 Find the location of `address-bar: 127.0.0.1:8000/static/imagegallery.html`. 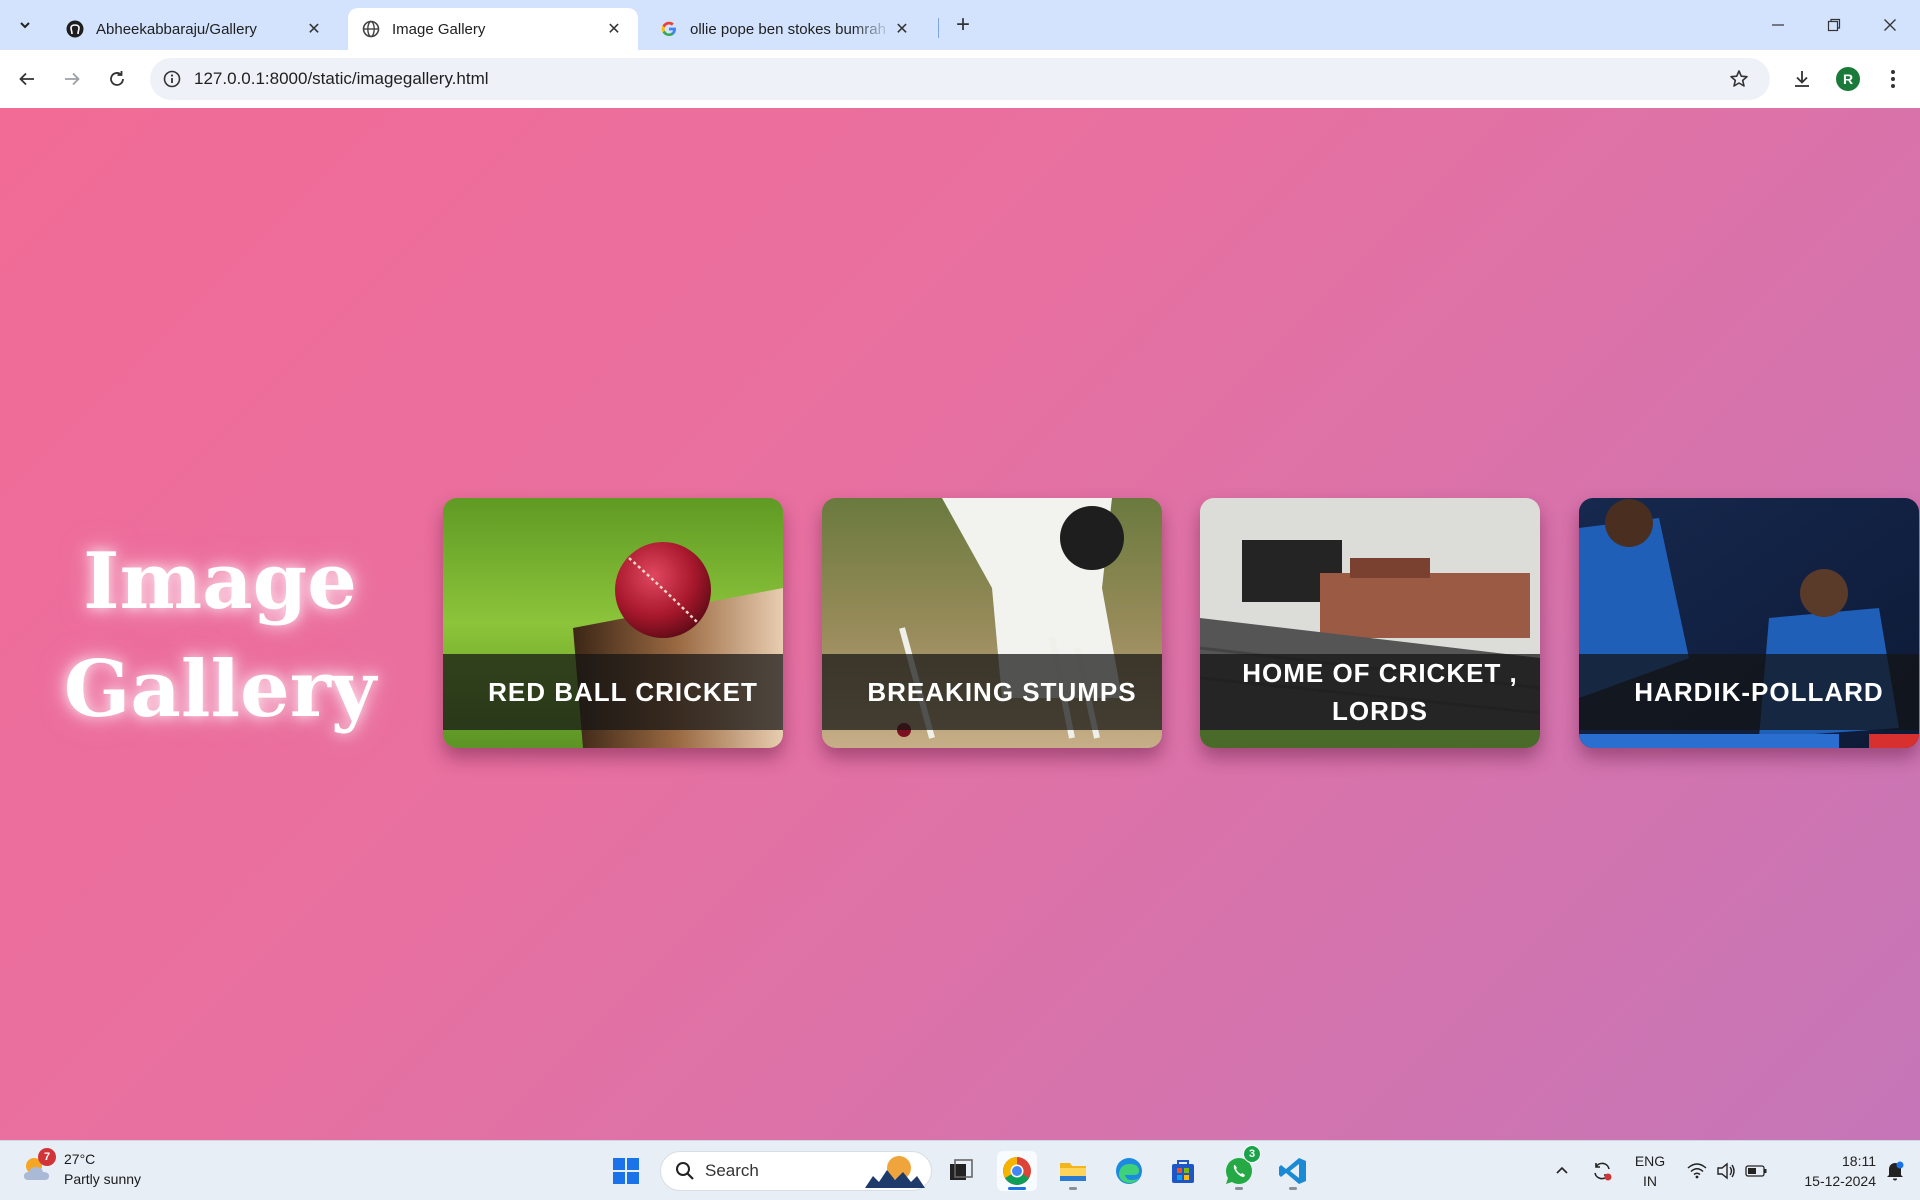

address-bar: 127.0.0.1:8000/static/imagegallery.html is located at coordinates (960, 79).